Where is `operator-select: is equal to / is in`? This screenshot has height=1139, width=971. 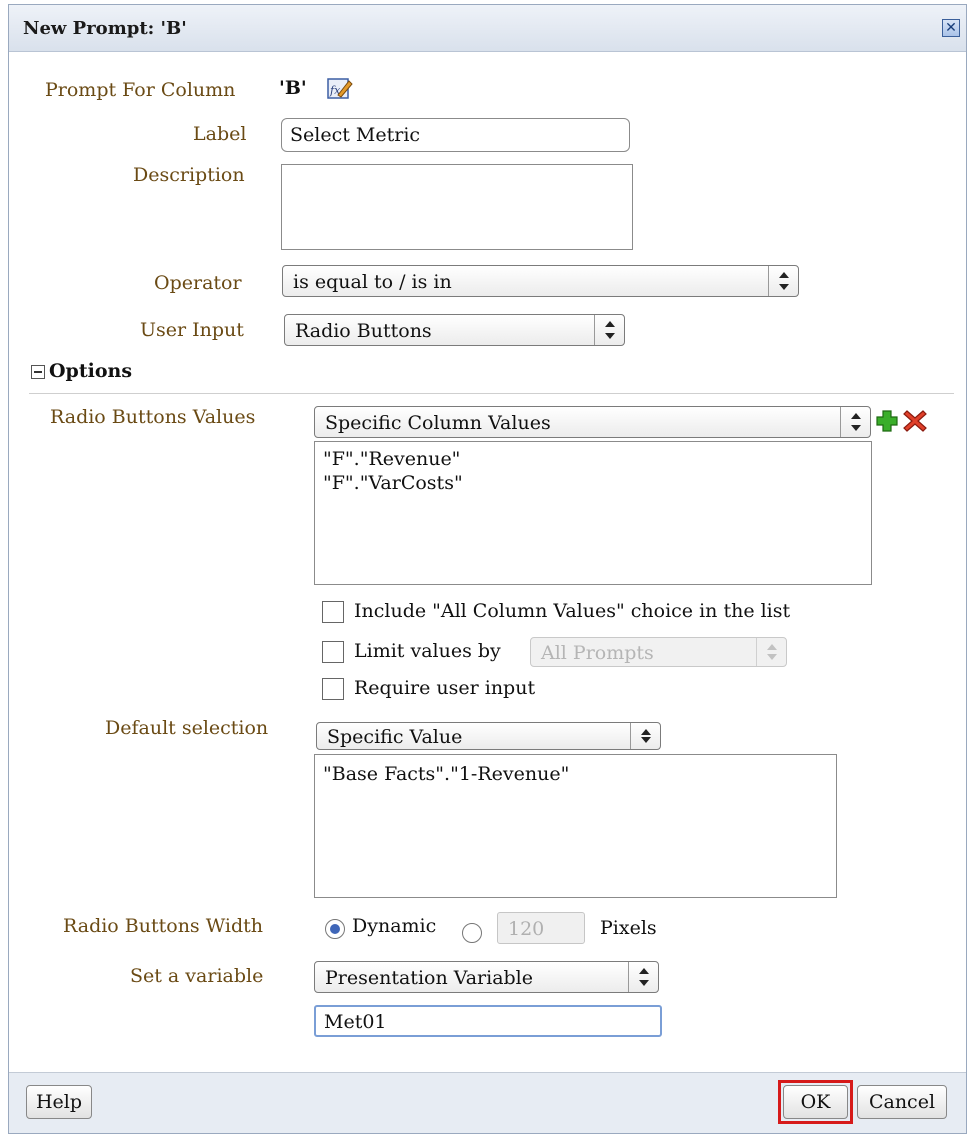 operator-select: is equal to / is in is located at coordinates (540, 281).